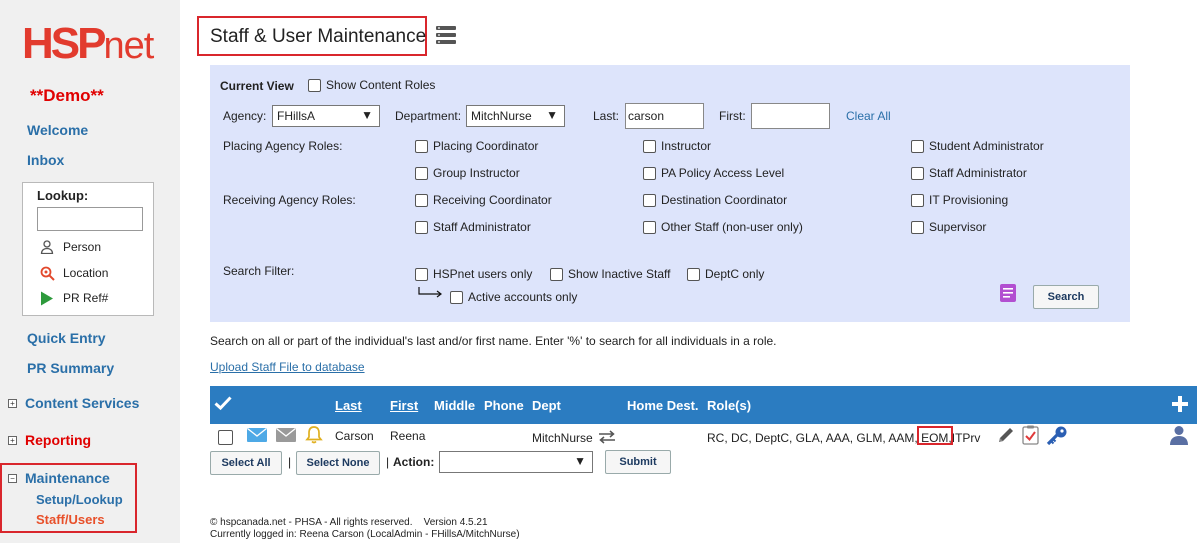 The width and height of the screenshot is (1201, 543). Describe the element at coordinates (431, 294) in the screenshot. I see `sub-arrow-icon` at that location.